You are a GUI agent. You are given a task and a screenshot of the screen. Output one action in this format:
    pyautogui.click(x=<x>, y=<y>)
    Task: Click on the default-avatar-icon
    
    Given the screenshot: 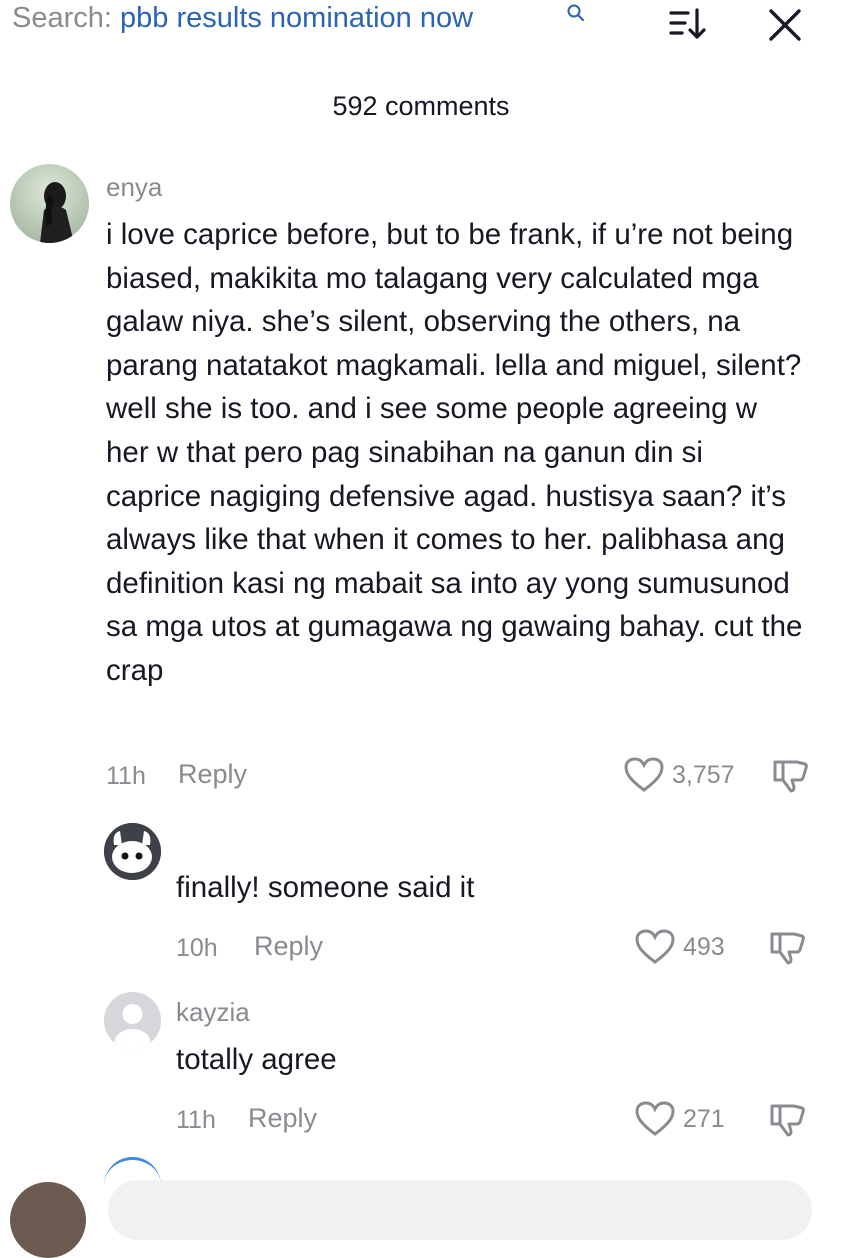 What is the action you would take?
    pyautogui.click(x=132, y=1020)
    